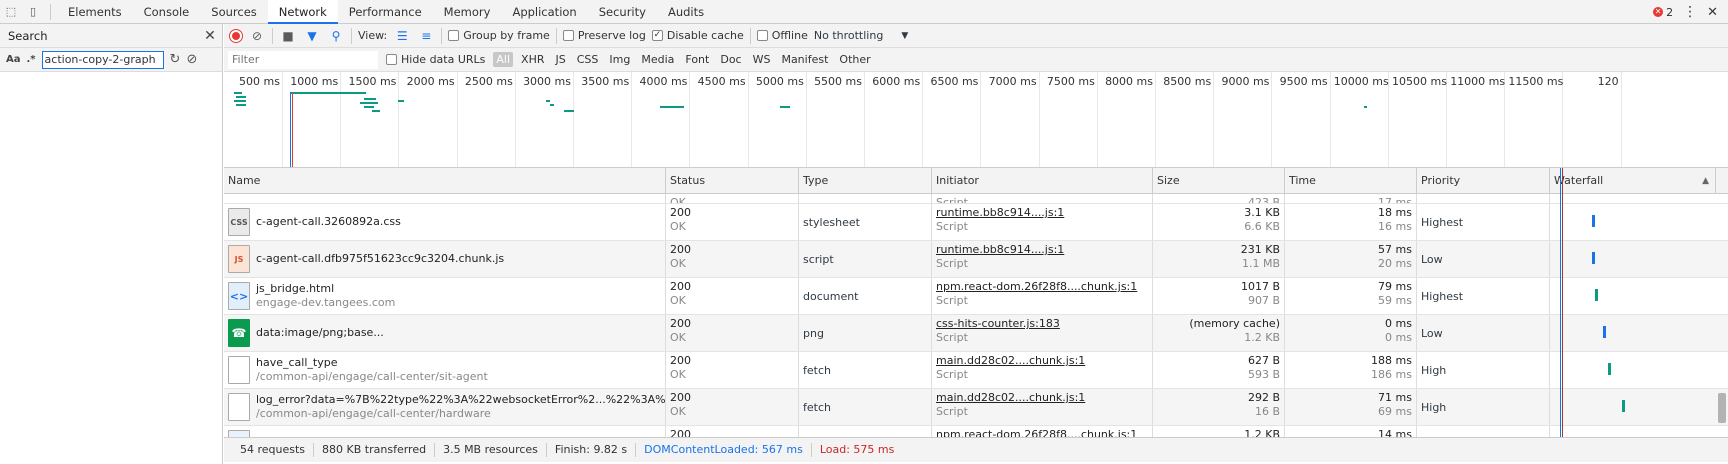 This screenshot has height=464, width=1728. What do you see at coordinates (239, 333) in the screenshot?
I see `phone-image-icon: ☎` at bounding box center [239, 333].